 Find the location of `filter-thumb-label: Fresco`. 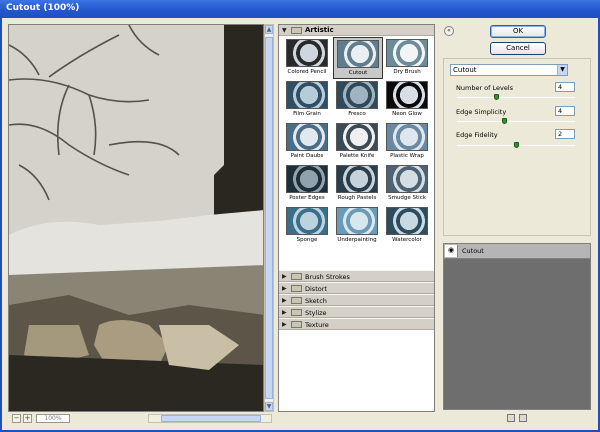

filter-thumb-label: Fresco is located at coordinates (357, 114).